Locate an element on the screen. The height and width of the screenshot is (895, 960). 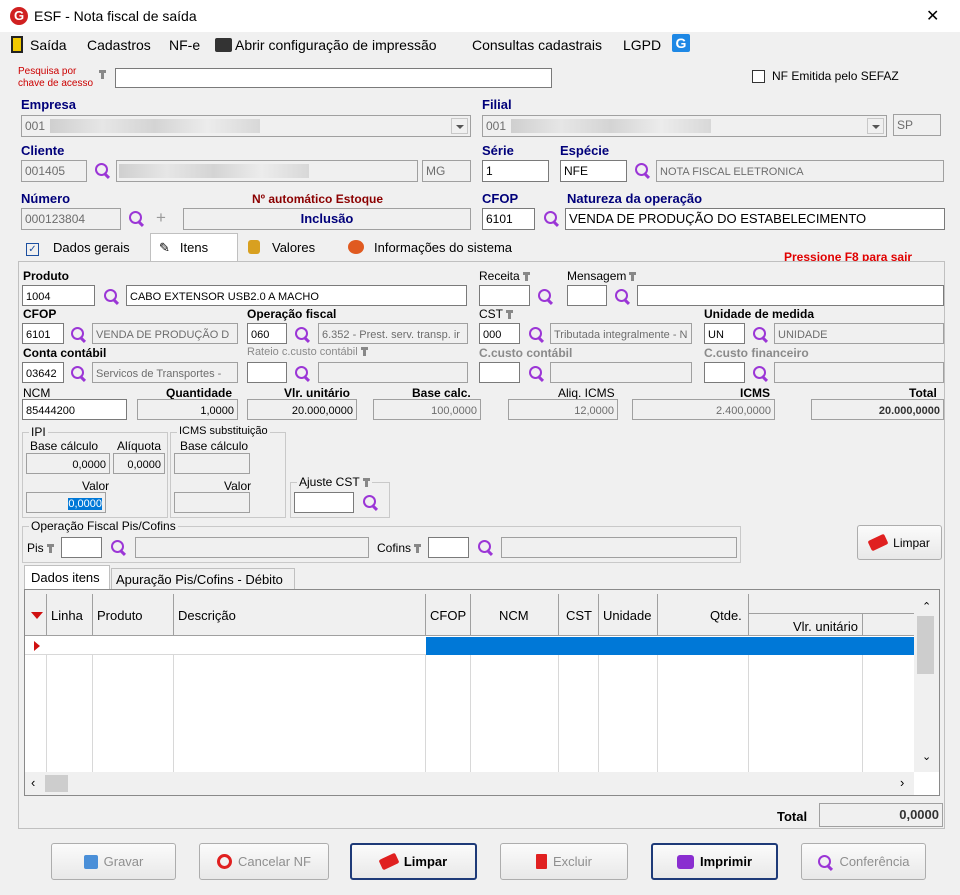
grid-vscrollbar: ⌃ ⌄ is located at coordinates (926, 681).